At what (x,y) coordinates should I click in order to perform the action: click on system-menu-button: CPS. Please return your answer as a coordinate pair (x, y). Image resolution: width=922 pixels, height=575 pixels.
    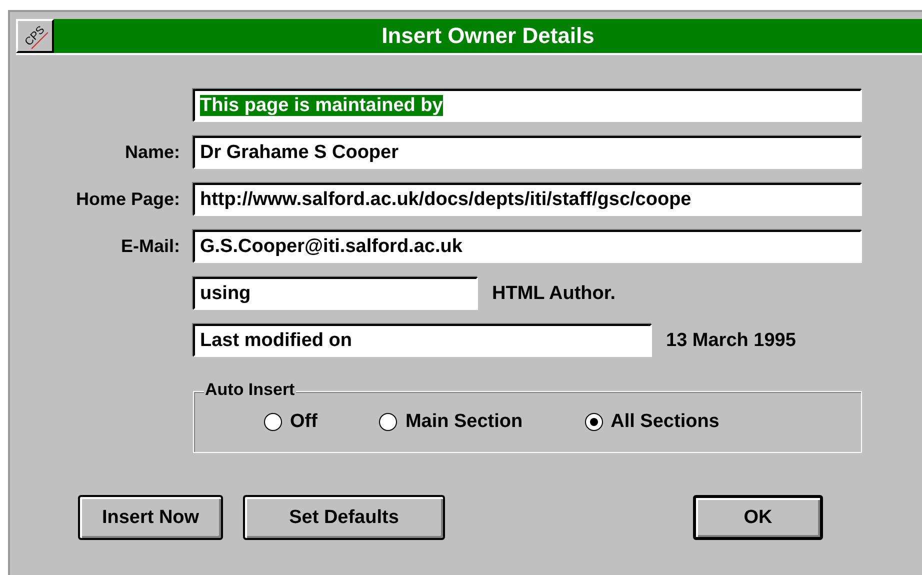
    Looking at the image, I should click on (35, 36).